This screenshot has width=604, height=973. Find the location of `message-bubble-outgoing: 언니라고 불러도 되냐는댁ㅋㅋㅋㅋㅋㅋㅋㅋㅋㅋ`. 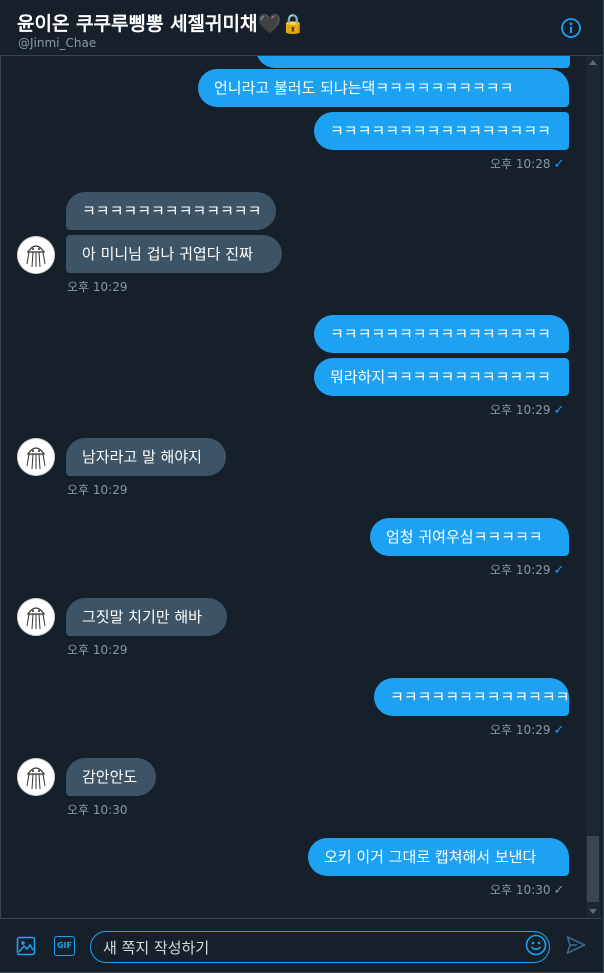

message-bubble-outgoing: 언니라고 불러도 되냐는댁ㅋㅋㅋㅋㅋㅋㅋㅋㅋㅋ is located at coordinates (383, 88).